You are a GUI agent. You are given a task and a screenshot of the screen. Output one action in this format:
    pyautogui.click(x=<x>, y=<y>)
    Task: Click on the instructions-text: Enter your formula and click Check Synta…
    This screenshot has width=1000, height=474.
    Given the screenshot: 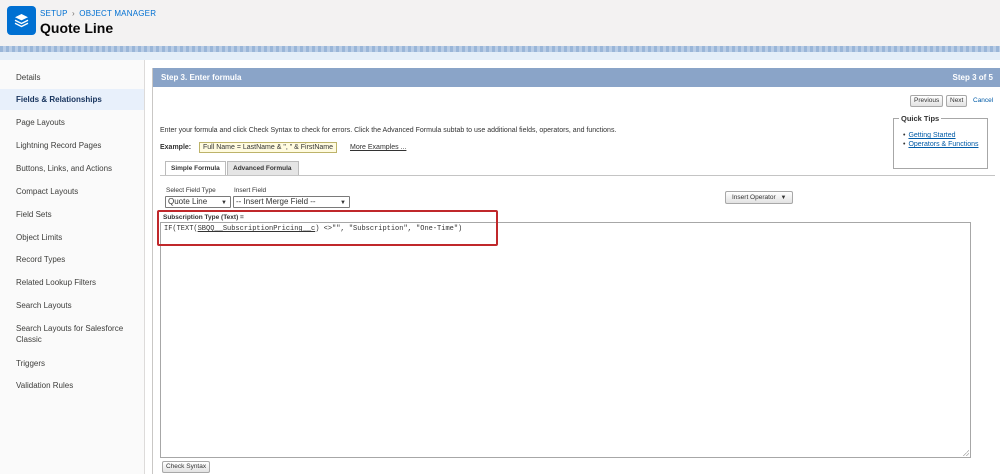 What is the action you would take?
    pyautogui.click(x=388, y=130)
    